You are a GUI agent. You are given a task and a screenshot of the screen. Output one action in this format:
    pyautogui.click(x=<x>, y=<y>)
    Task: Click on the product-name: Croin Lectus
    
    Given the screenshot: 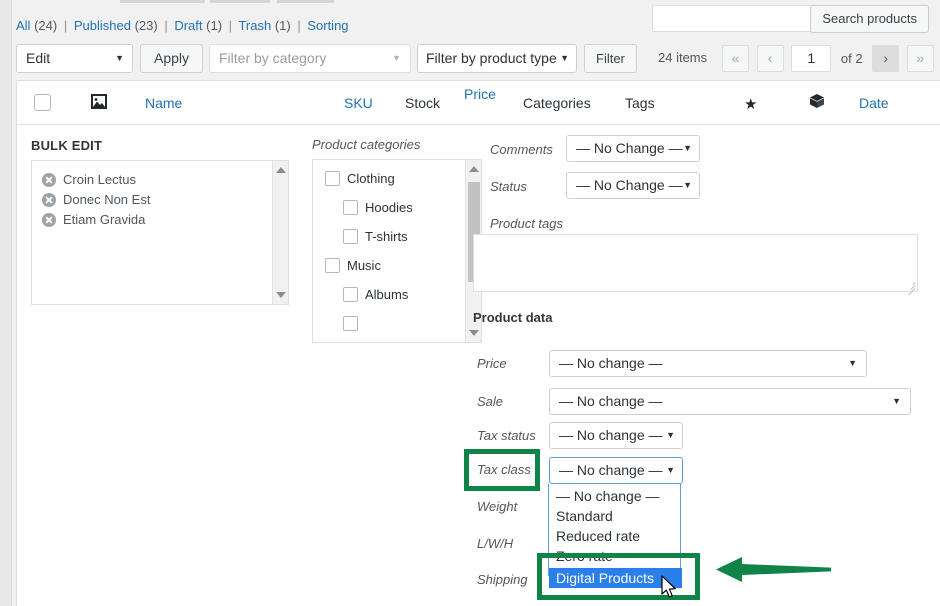 What is the action you would take?
    pyautogui.click(x=99, y=179)
    